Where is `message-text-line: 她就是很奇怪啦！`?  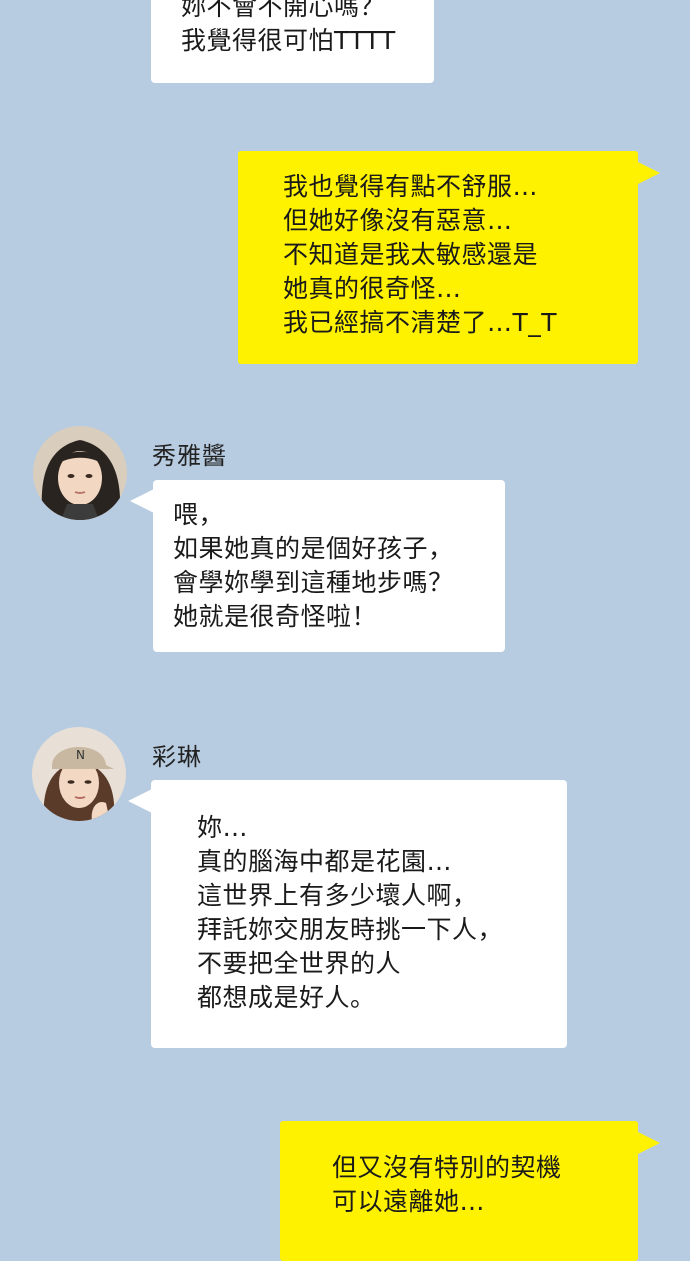
message-text-line: 她就是很奇怪啦！ is located at coordinates (275, 616).